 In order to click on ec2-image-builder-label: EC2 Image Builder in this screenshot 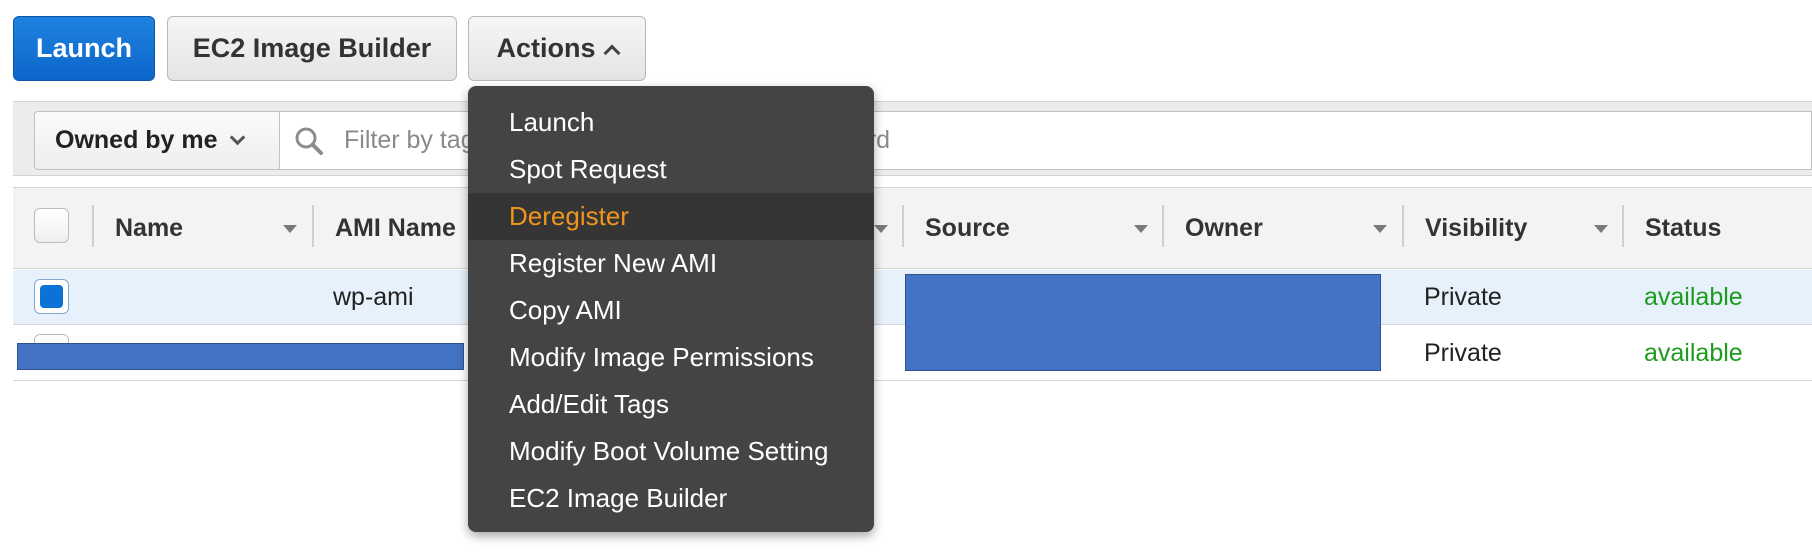, I will do `click(312, 48)`.